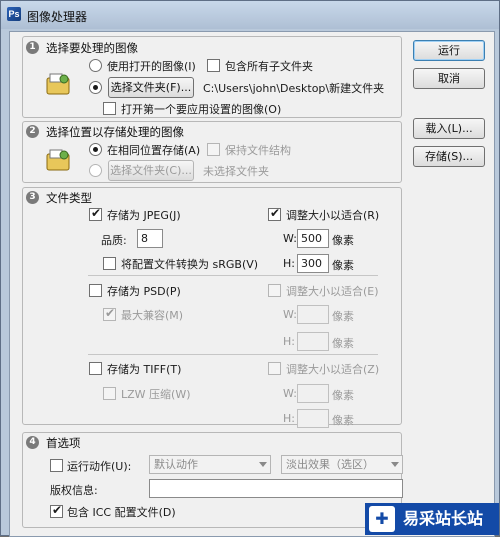  What do you see at coordinates (201, 109) in the screenshot?
I see `open-first-image-label: 打开第一个要应用设置的图像(O)` at bounding box center [201, 109].